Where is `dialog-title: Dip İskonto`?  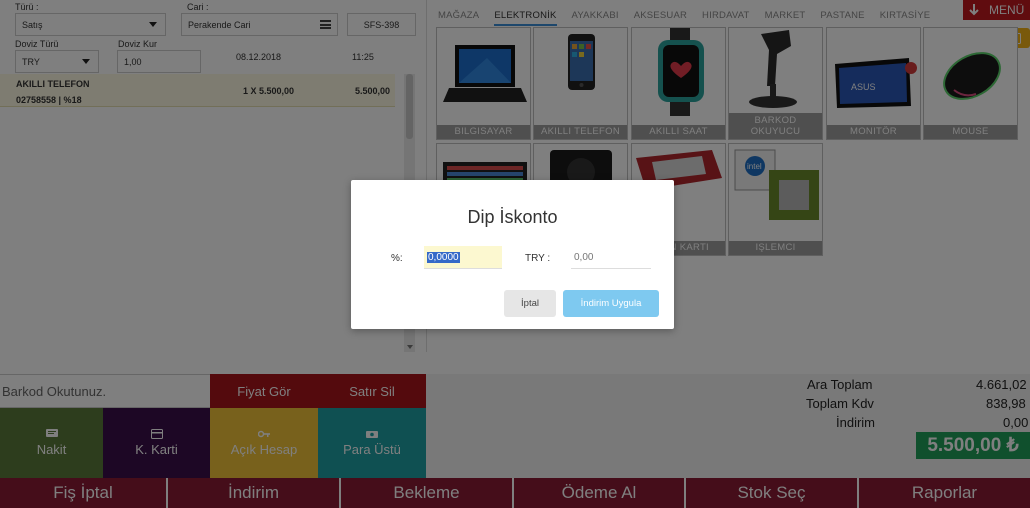
dialog-title: Dip İskonto is located at coordinates (512, 217).